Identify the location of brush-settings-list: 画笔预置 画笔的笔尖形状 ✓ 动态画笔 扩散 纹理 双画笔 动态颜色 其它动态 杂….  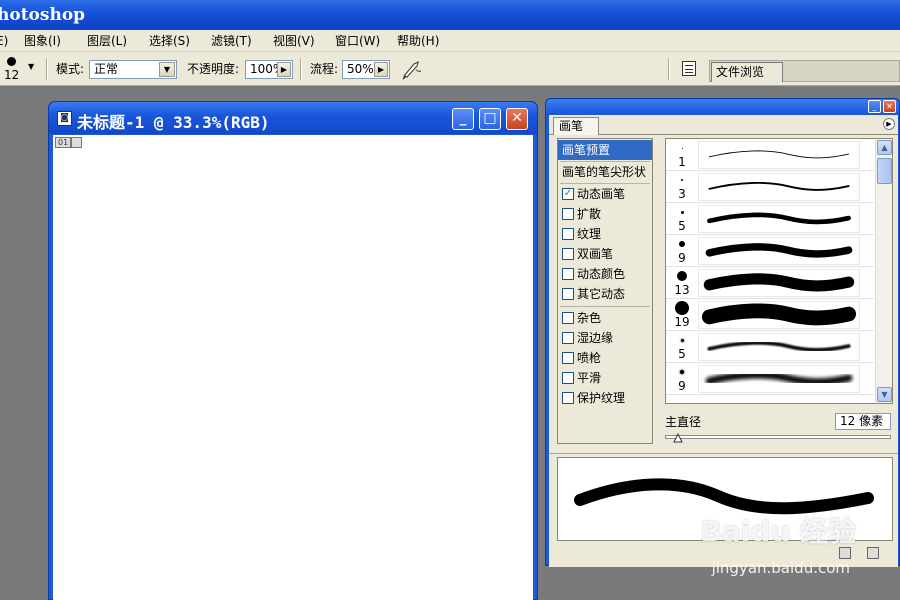
(605, 291).